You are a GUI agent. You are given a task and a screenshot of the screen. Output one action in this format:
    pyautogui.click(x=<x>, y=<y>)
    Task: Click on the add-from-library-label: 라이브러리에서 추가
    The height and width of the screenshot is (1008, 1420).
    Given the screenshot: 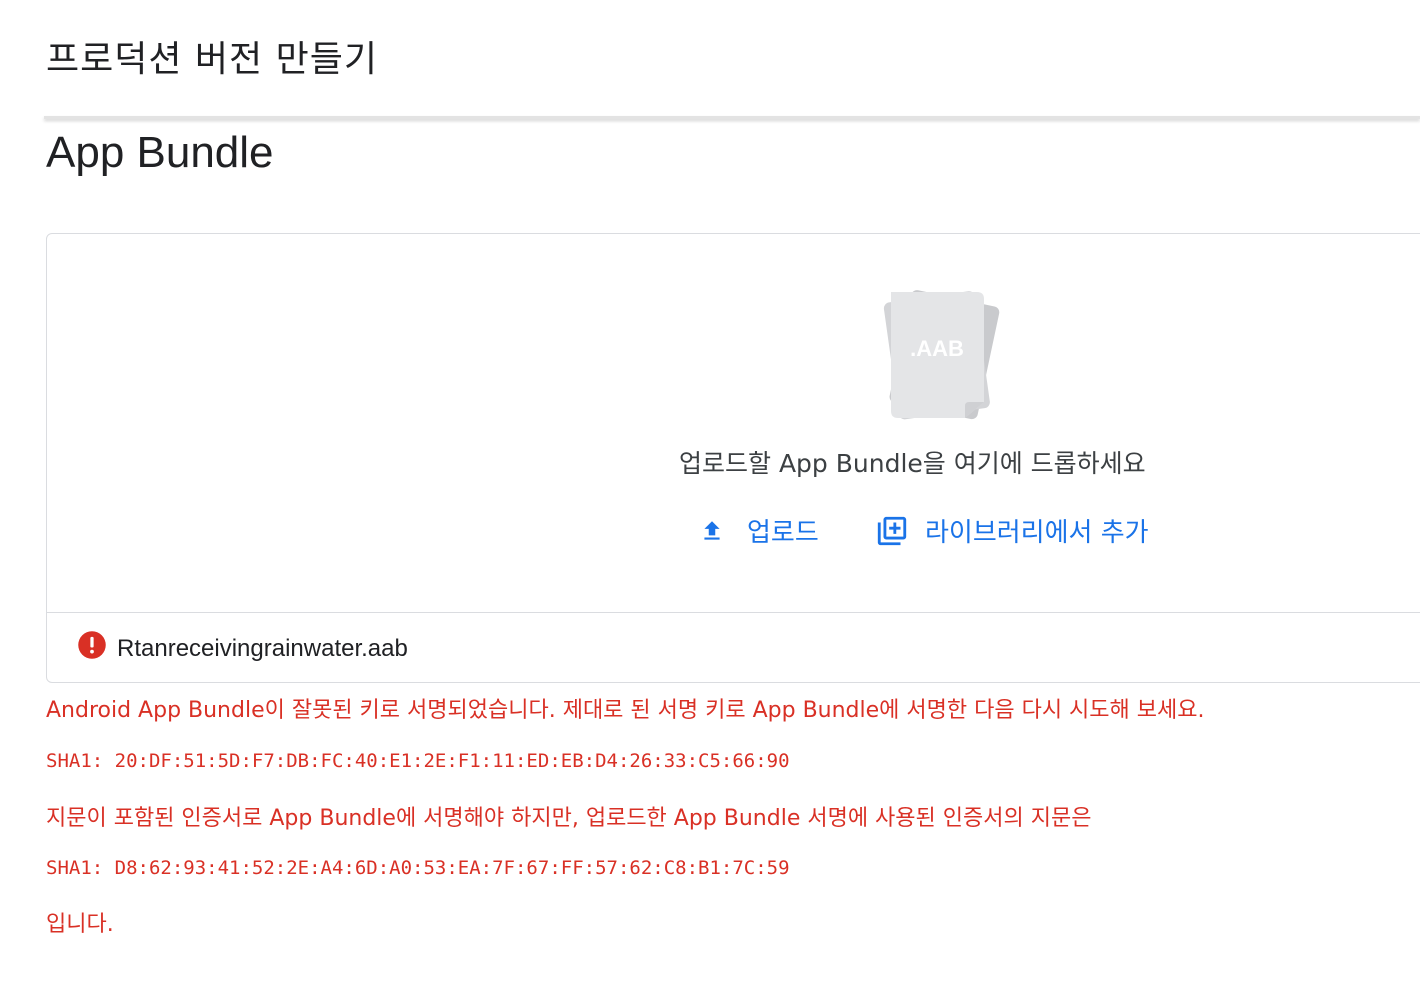 What is the action you would take?
    pyautogui.click(x=1037, y=533)
    